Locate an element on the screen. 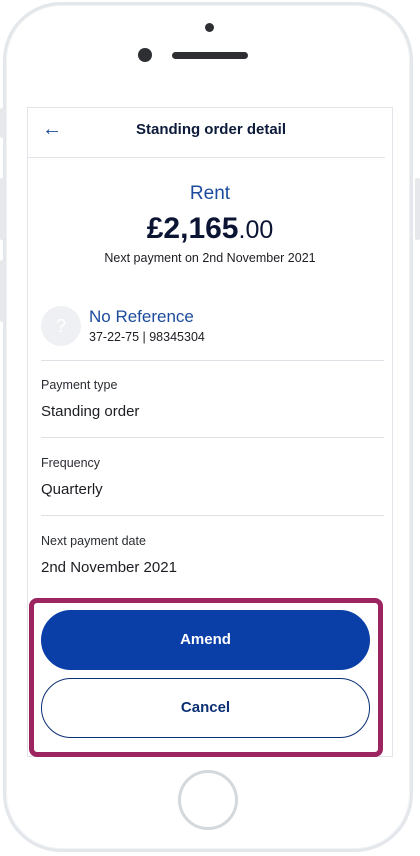 This screenshot has width=420, height=856. page-title: Standing order detail is located at coordinates (210, 129).